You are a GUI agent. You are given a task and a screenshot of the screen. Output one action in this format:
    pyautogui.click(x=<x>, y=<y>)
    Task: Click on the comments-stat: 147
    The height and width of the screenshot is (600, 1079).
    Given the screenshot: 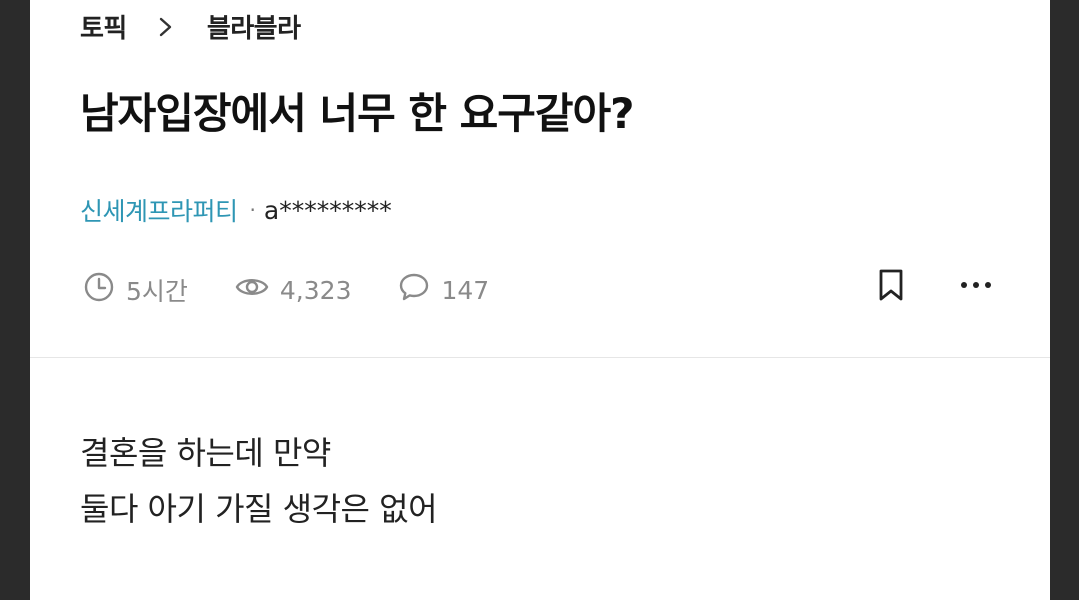 What is the action you would take?
    pyautogui.click(x=443, y=290)
    